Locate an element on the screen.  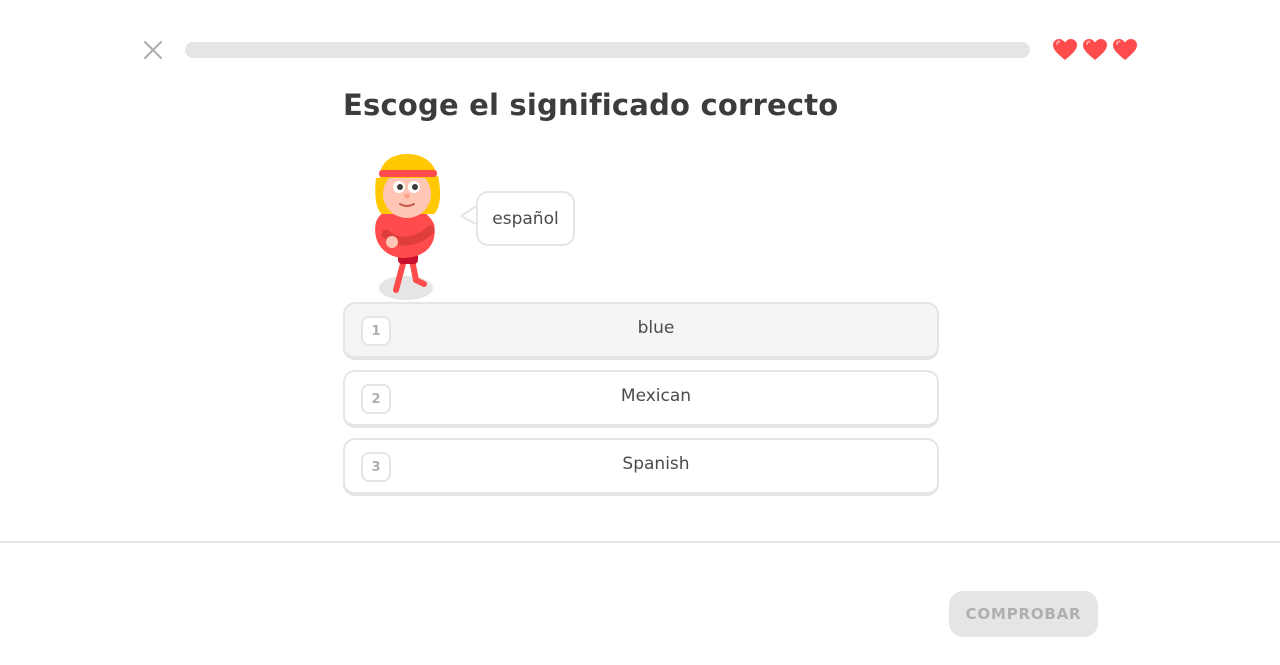
hearts is located at coordinates (1095, 50).